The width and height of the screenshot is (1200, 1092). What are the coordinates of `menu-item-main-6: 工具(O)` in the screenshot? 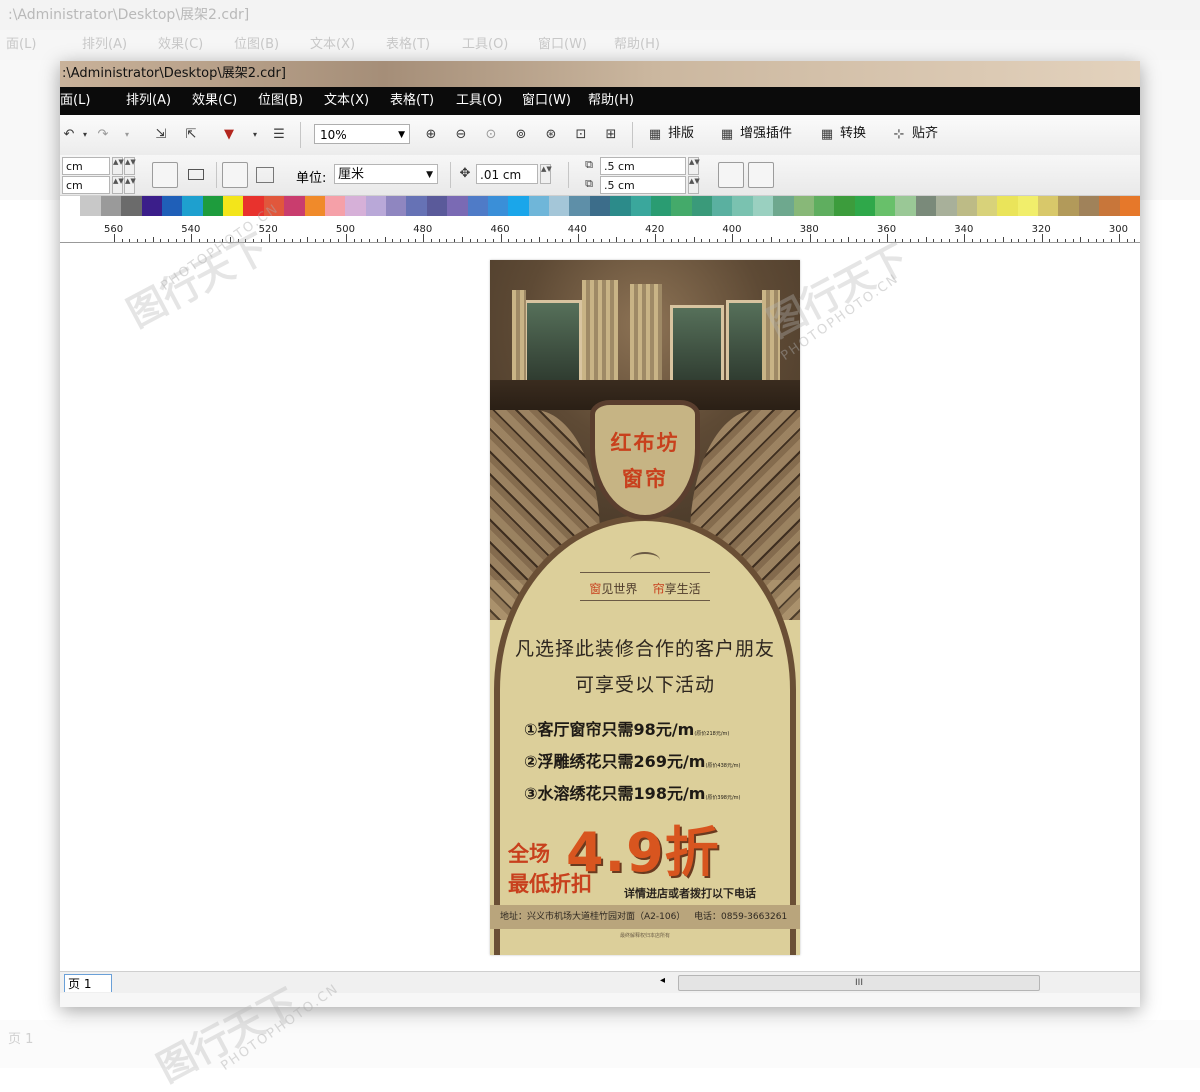 It's located at (479, 101).